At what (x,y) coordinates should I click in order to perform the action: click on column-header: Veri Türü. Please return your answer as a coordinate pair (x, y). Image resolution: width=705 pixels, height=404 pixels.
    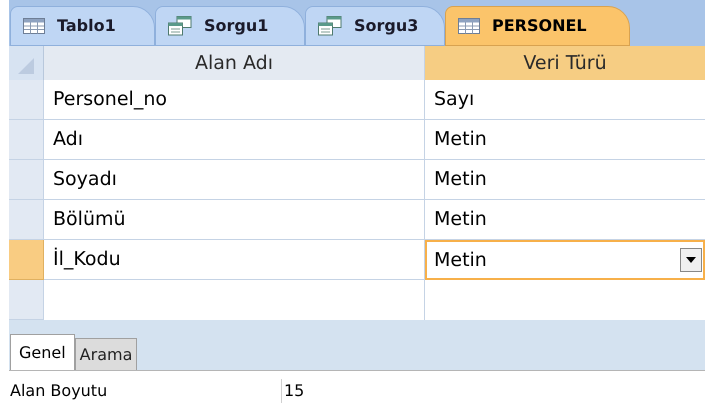
    Looking at the image, I should click on (565, 63).